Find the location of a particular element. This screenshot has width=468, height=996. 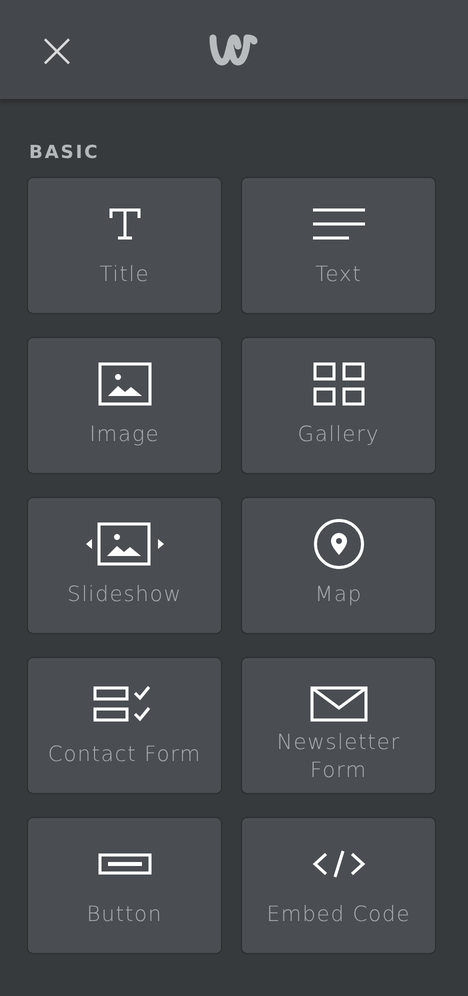

element-tile: Gallery is located at coordinates (338, 405).